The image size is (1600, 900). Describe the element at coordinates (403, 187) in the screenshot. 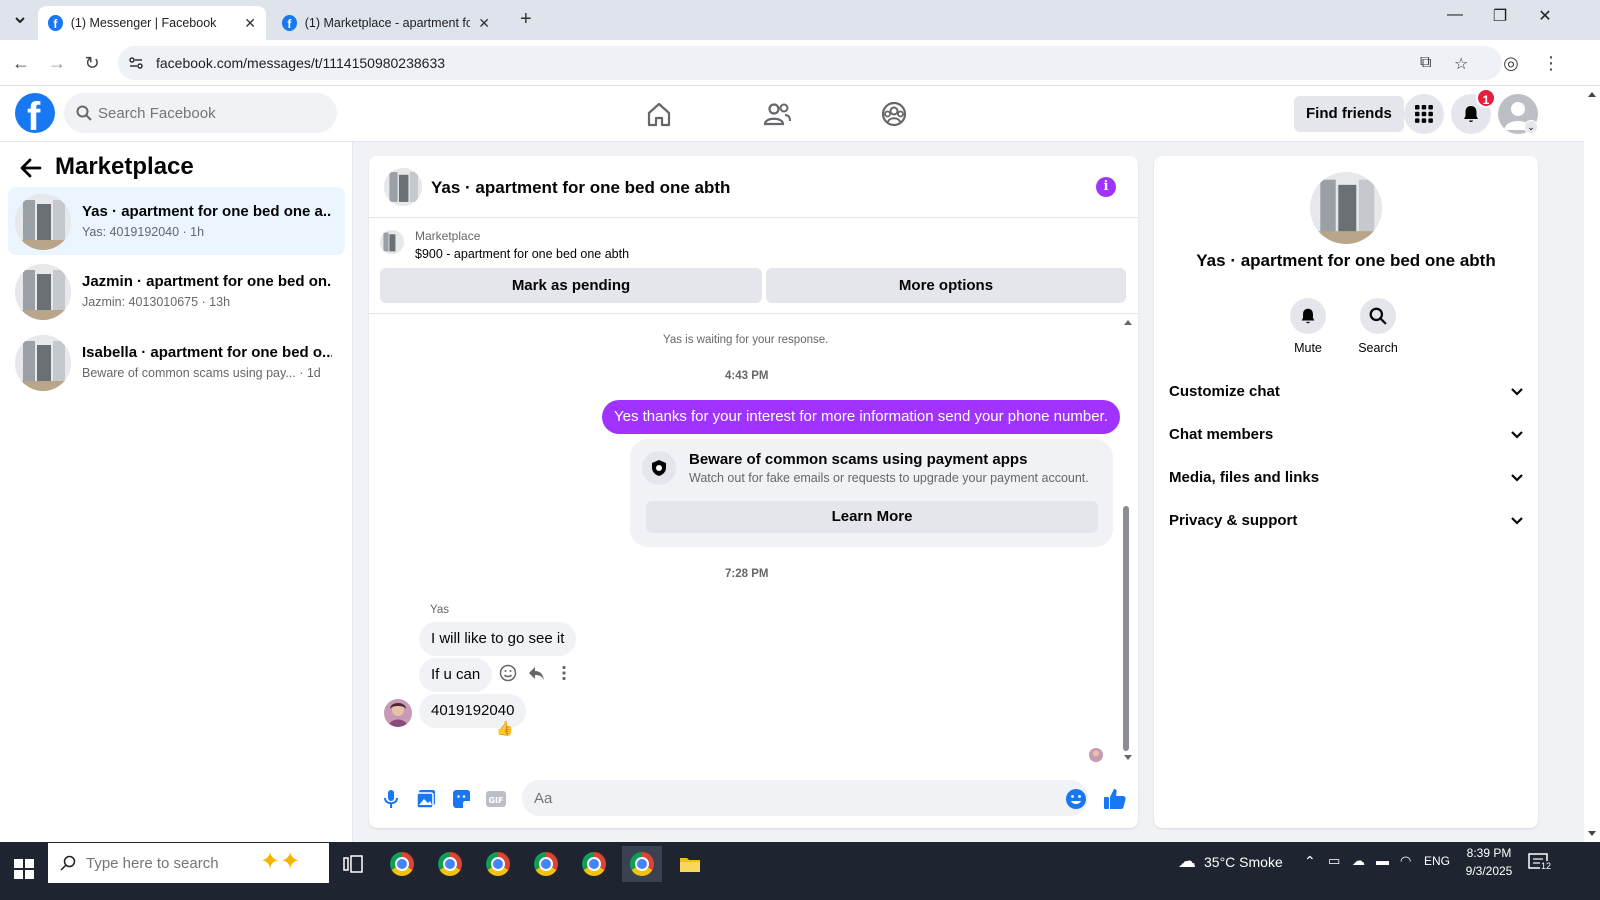

I see `chat-avatar` at that location.